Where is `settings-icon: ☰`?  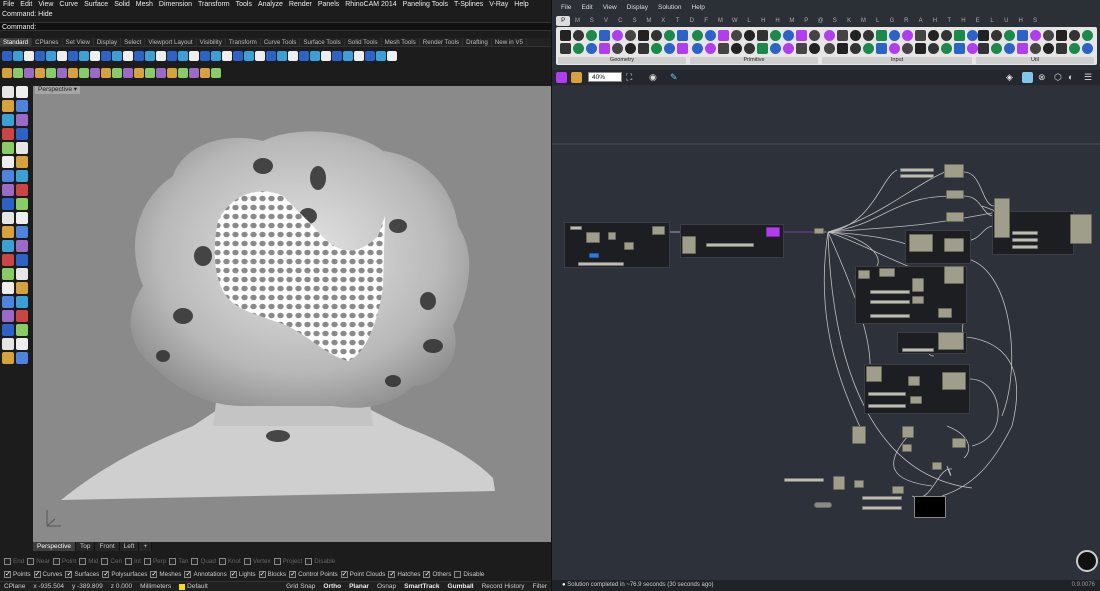
settings-icon: ☰ is located at coordinates (1088, 77).